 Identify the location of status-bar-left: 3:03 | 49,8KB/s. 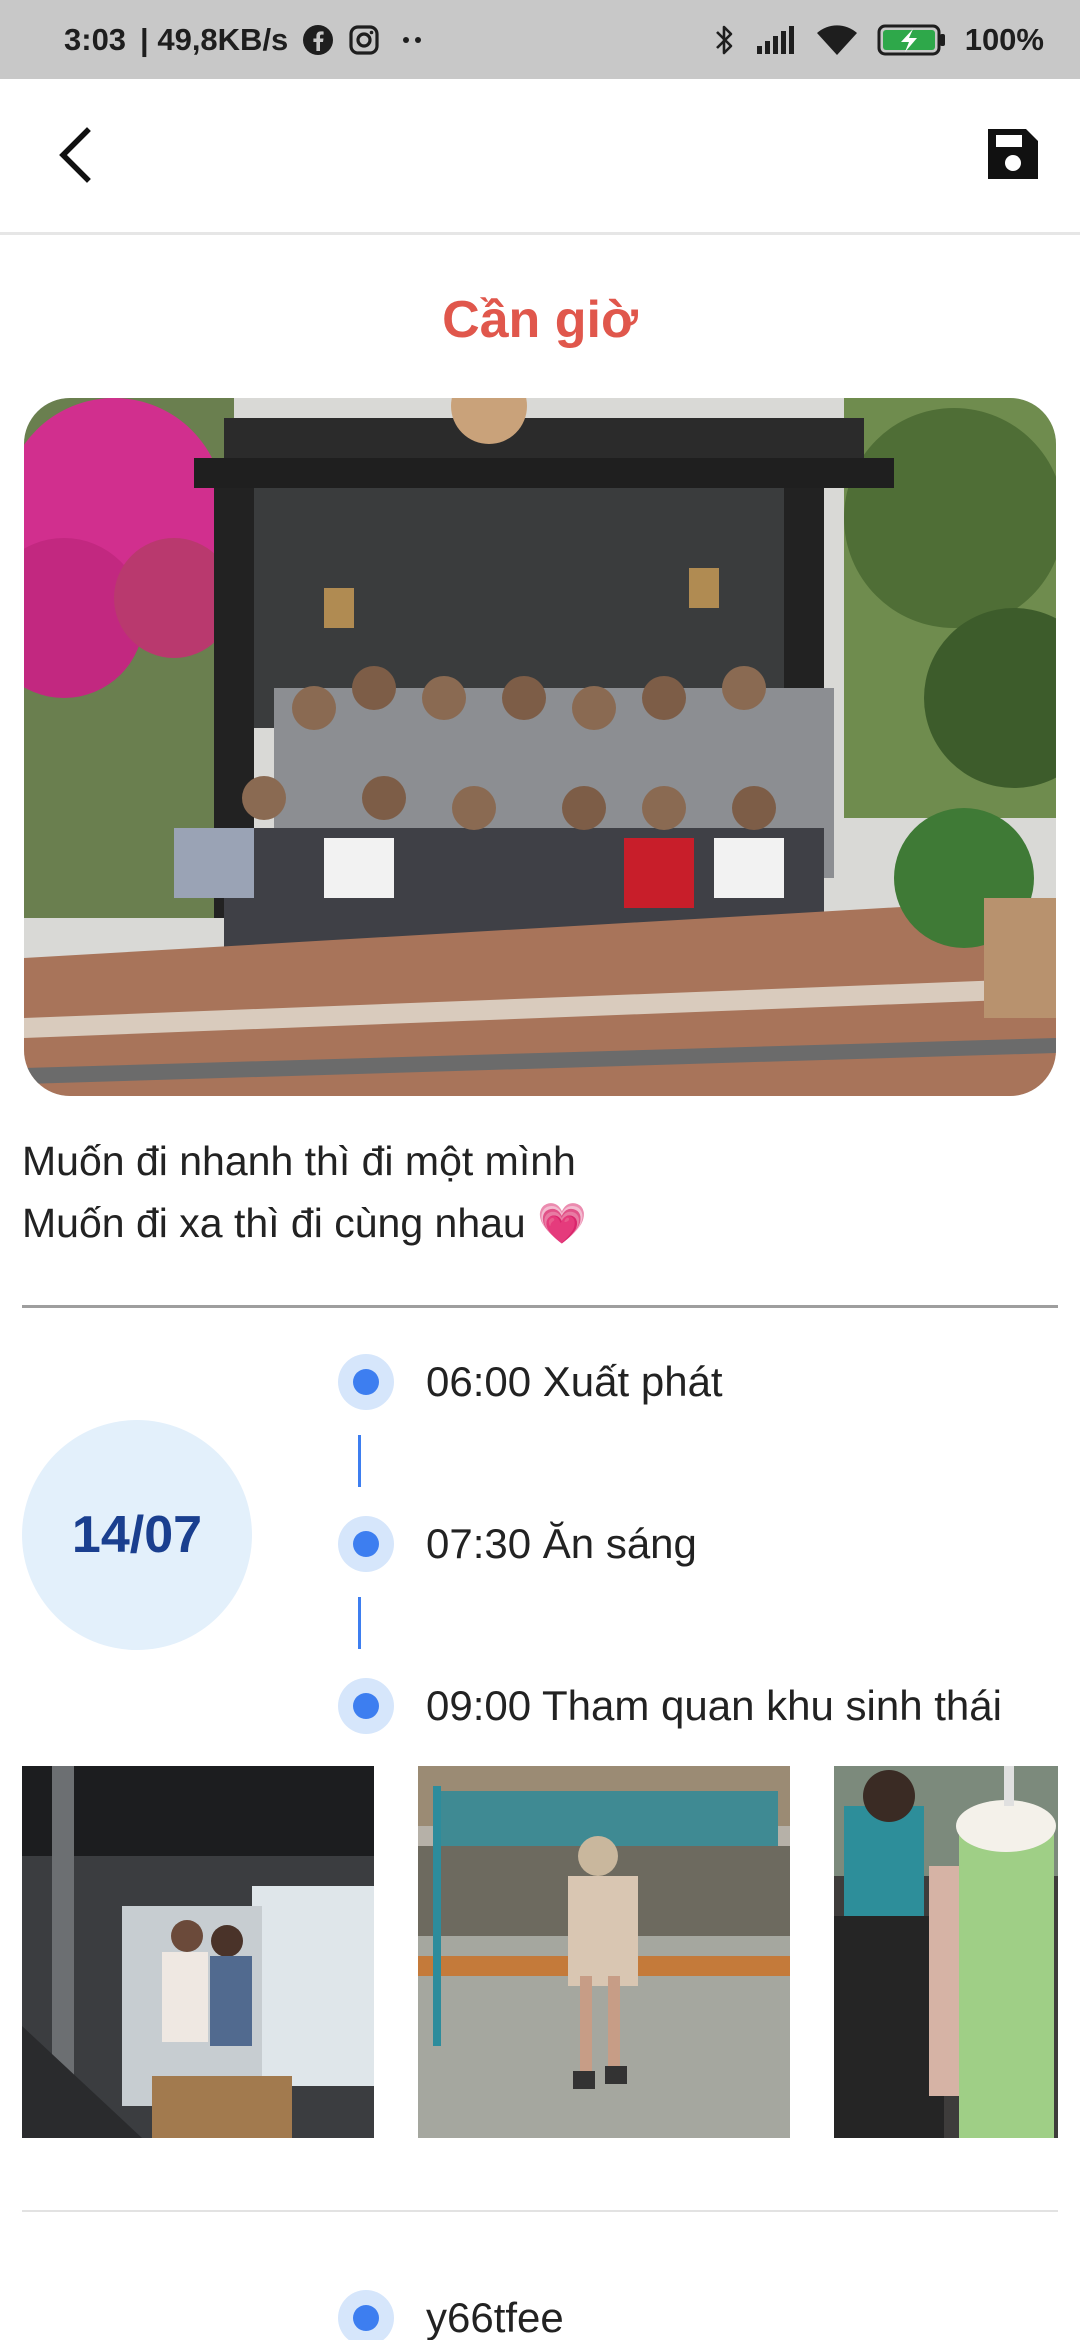
(247, 39).